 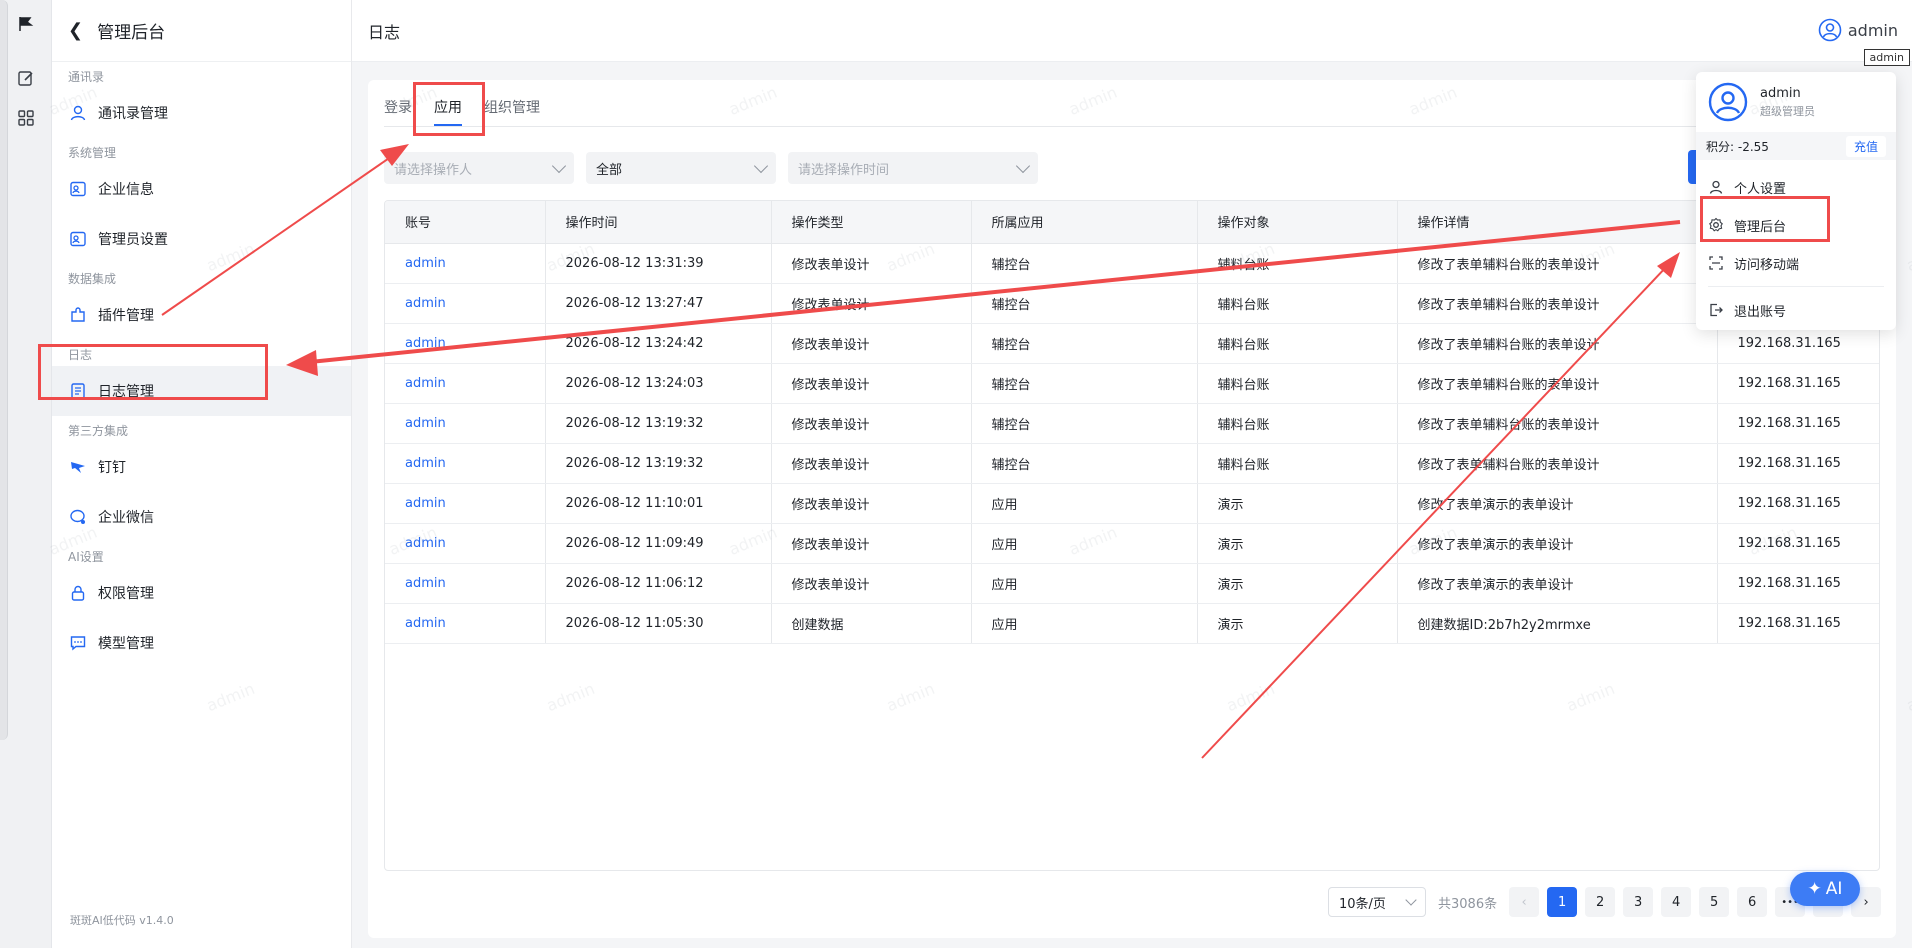 I want to click on apps-grid-icon, so click(x=26, y=118).